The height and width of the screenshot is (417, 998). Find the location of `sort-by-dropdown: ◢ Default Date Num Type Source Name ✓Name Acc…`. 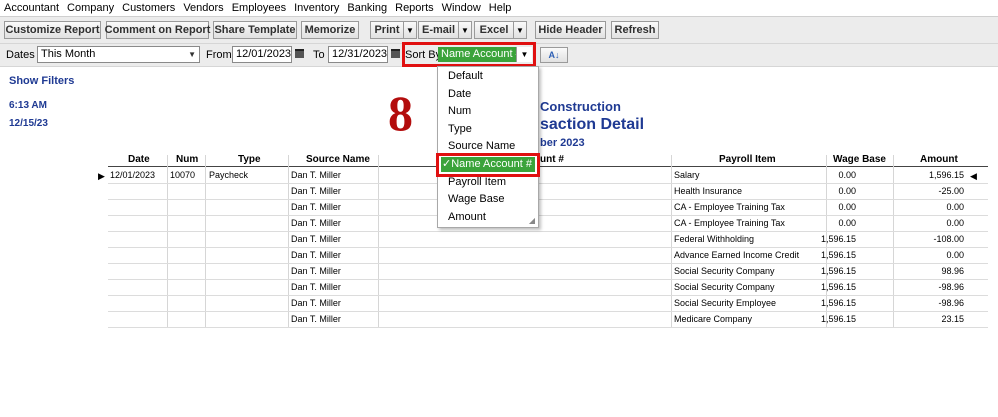

sort-by-dropdown: ◢ Default Date Num Type Source Name ✓Name Acc… is located at coordinates (488, 147).